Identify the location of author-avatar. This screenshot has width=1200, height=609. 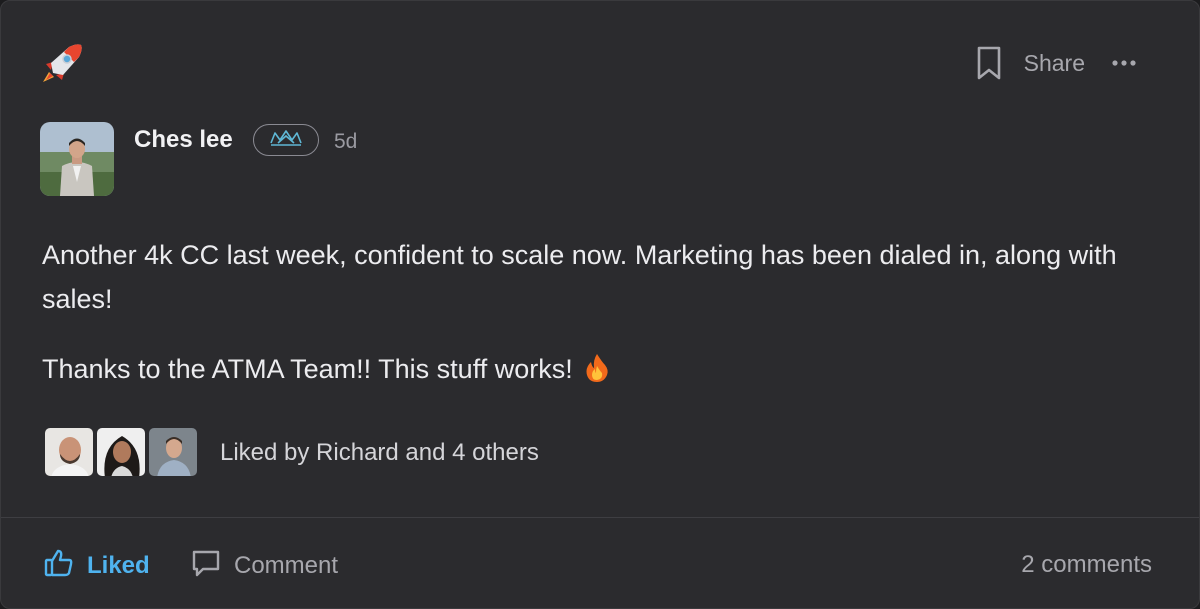
(77, 159).